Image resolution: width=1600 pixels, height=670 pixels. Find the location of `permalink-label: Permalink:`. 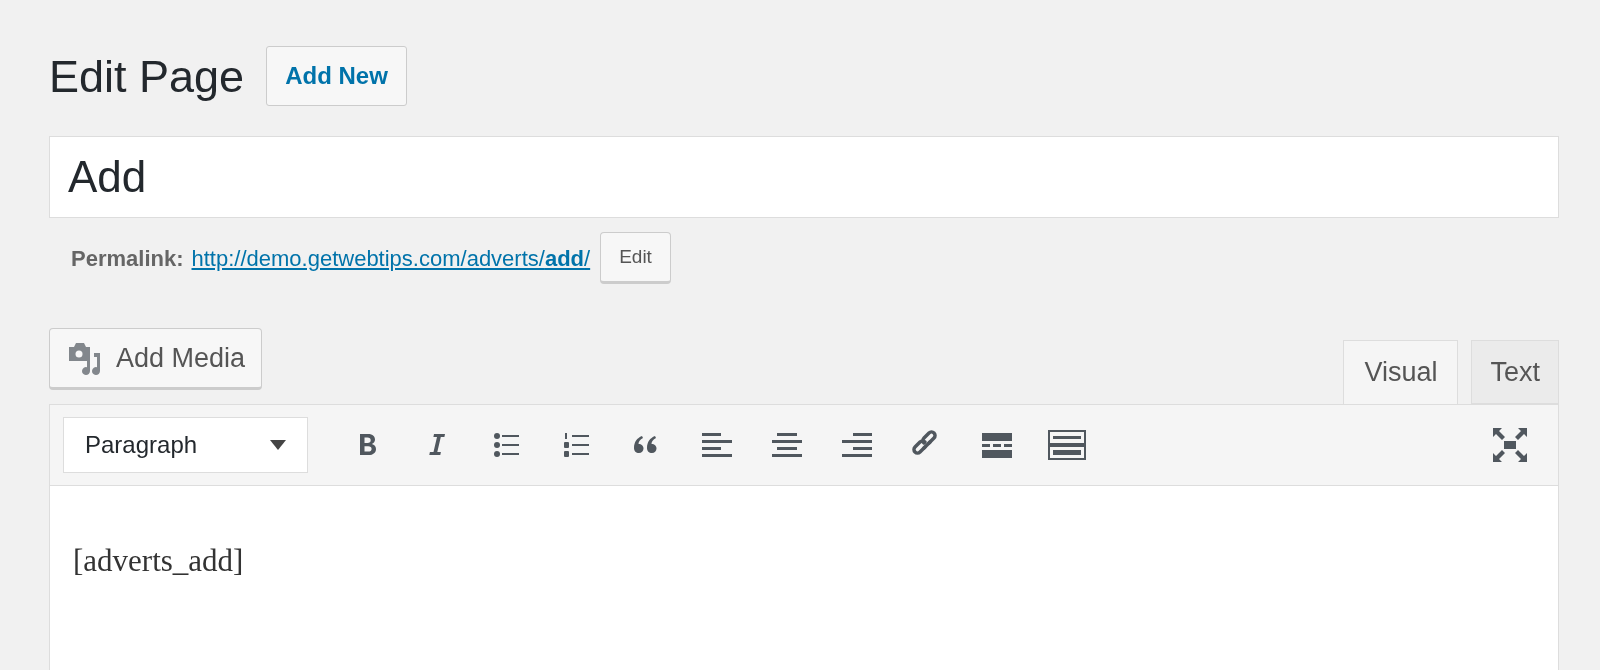

permalink-label: Permalink: is located at coordinates (127, 258).